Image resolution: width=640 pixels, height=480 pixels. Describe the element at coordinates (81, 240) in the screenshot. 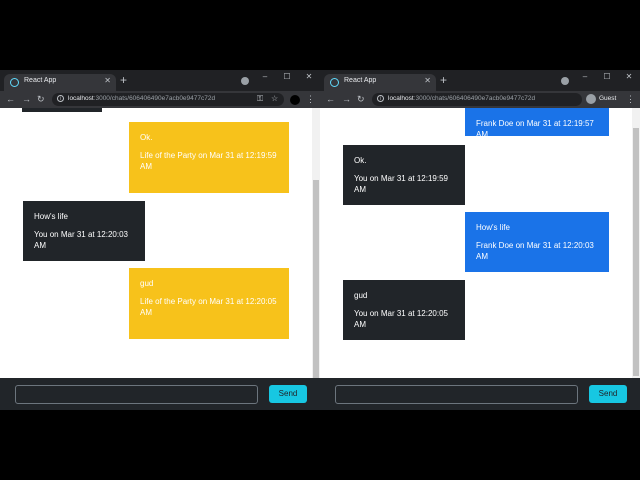

I see `message-meta: You on Mar 31 at 12:20:03 AM` at that location.